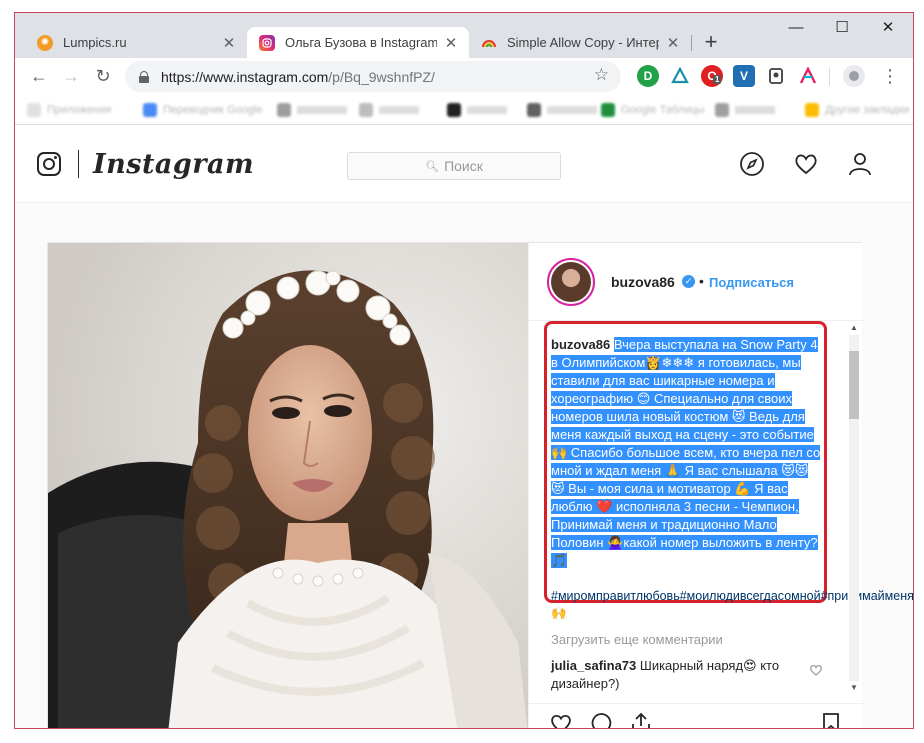 The height and width of the screenshot is (743, 924). Describe the element at coordinates (39, 76) in the screenshot. I see `back-button: ←` at that location.